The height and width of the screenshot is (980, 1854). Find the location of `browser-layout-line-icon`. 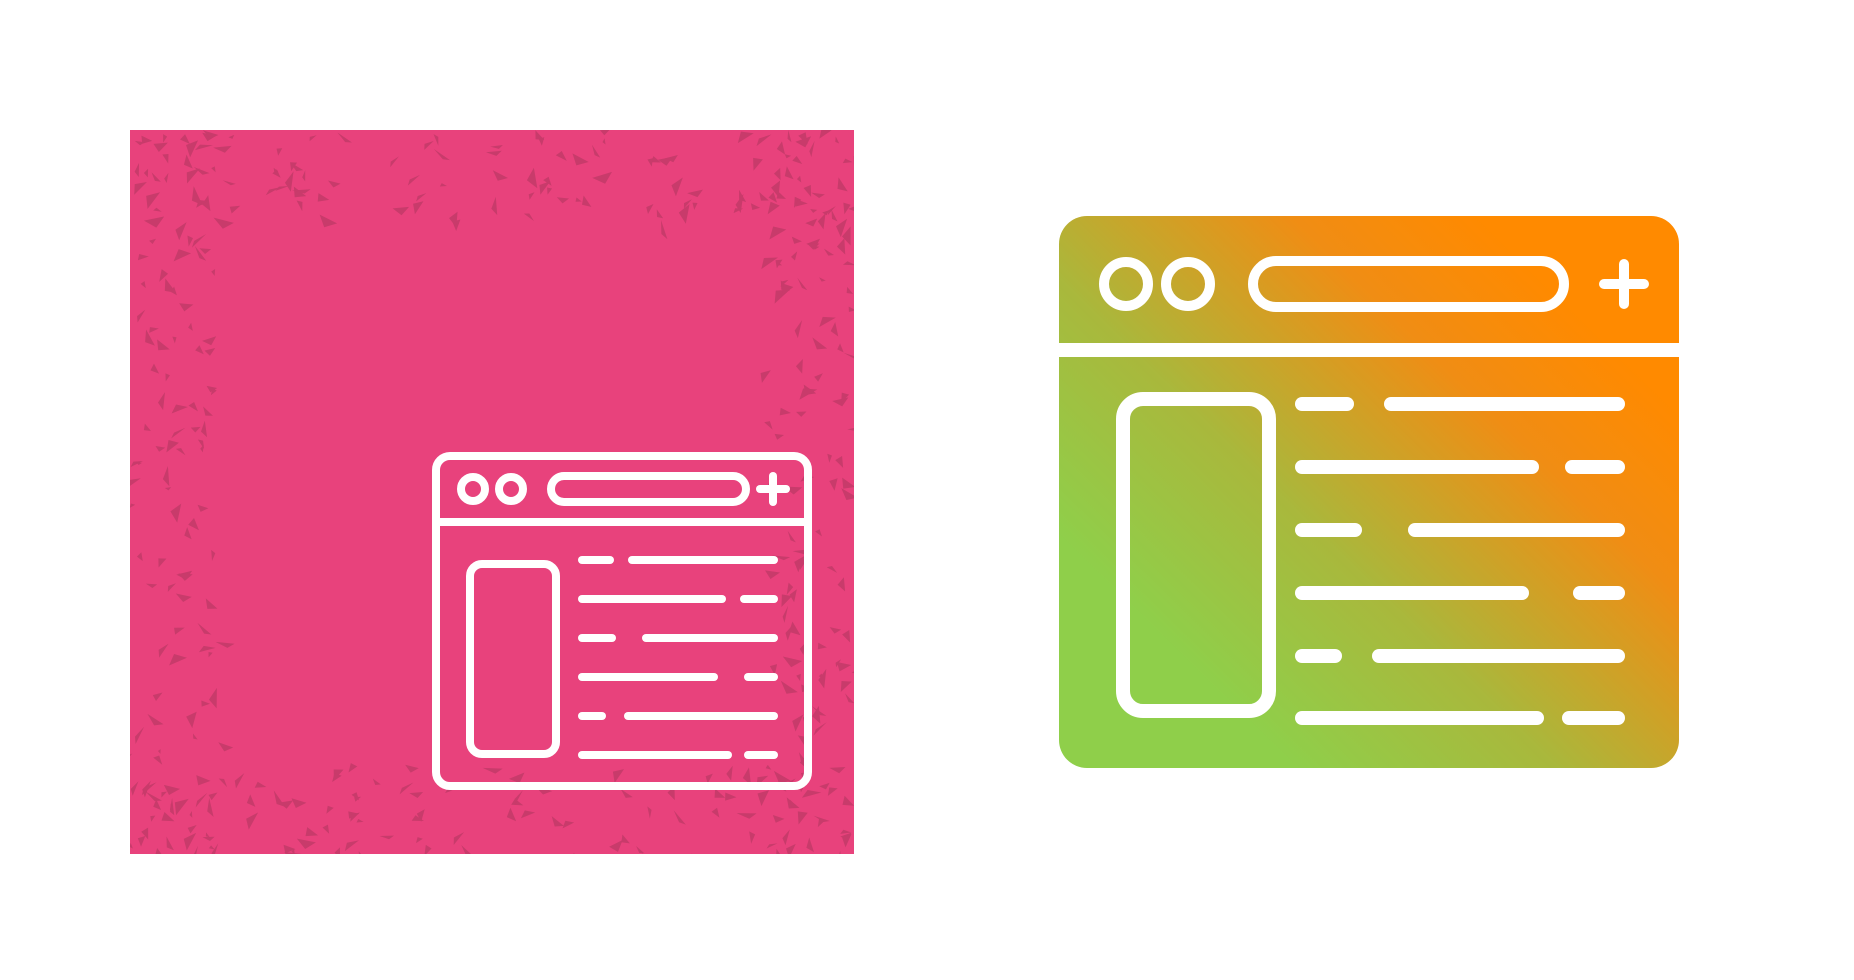

browser-layout-line-icon is located at coordinates (622, 621).